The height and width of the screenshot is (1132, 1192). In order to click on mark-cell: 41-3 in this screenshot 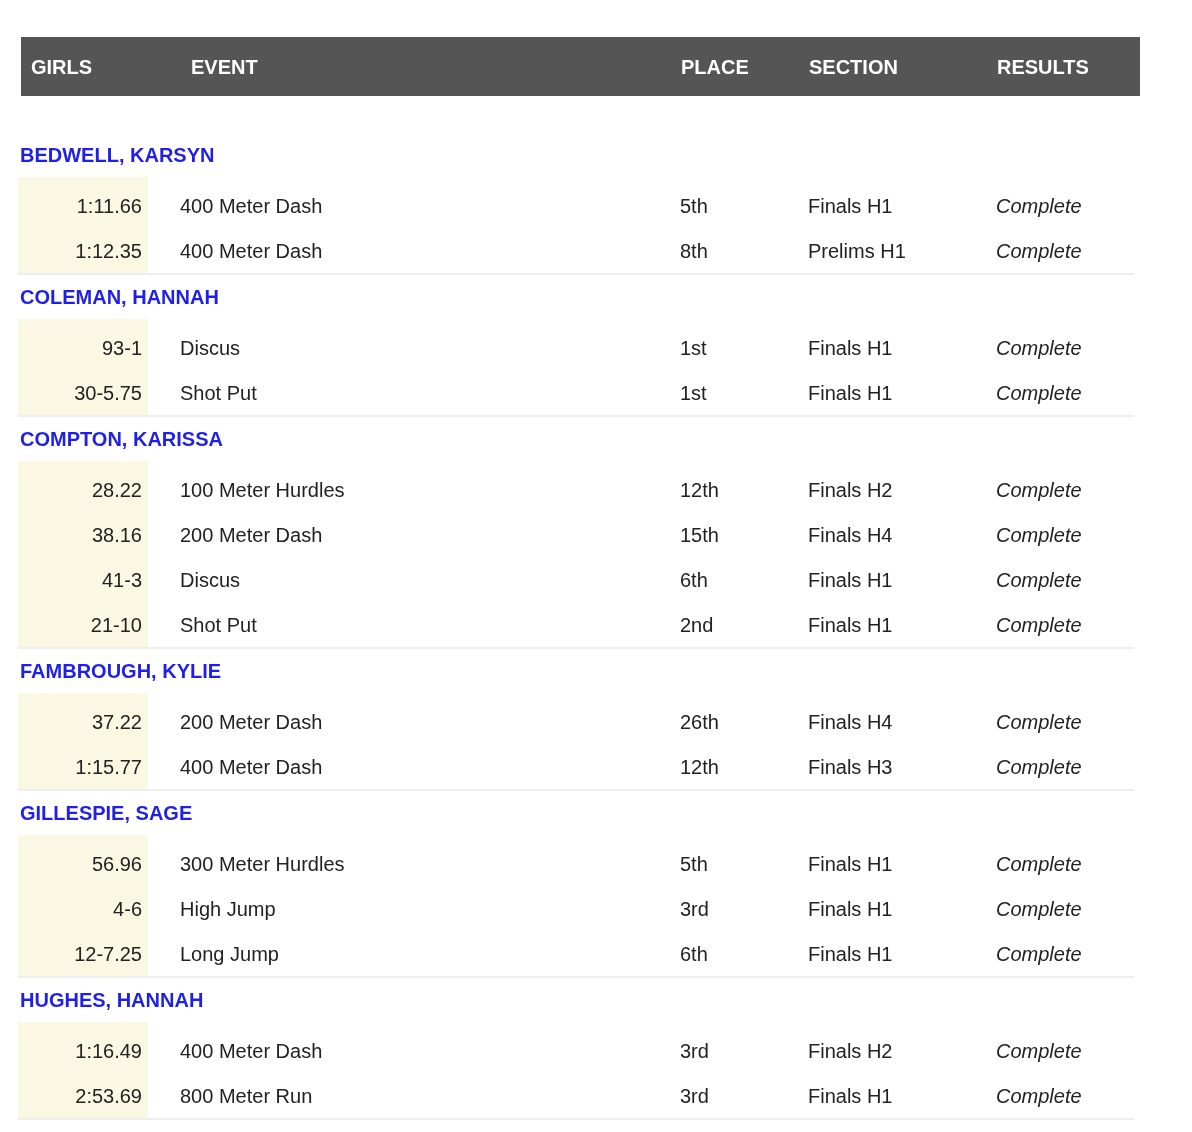, I will do `click(83, 579)`.